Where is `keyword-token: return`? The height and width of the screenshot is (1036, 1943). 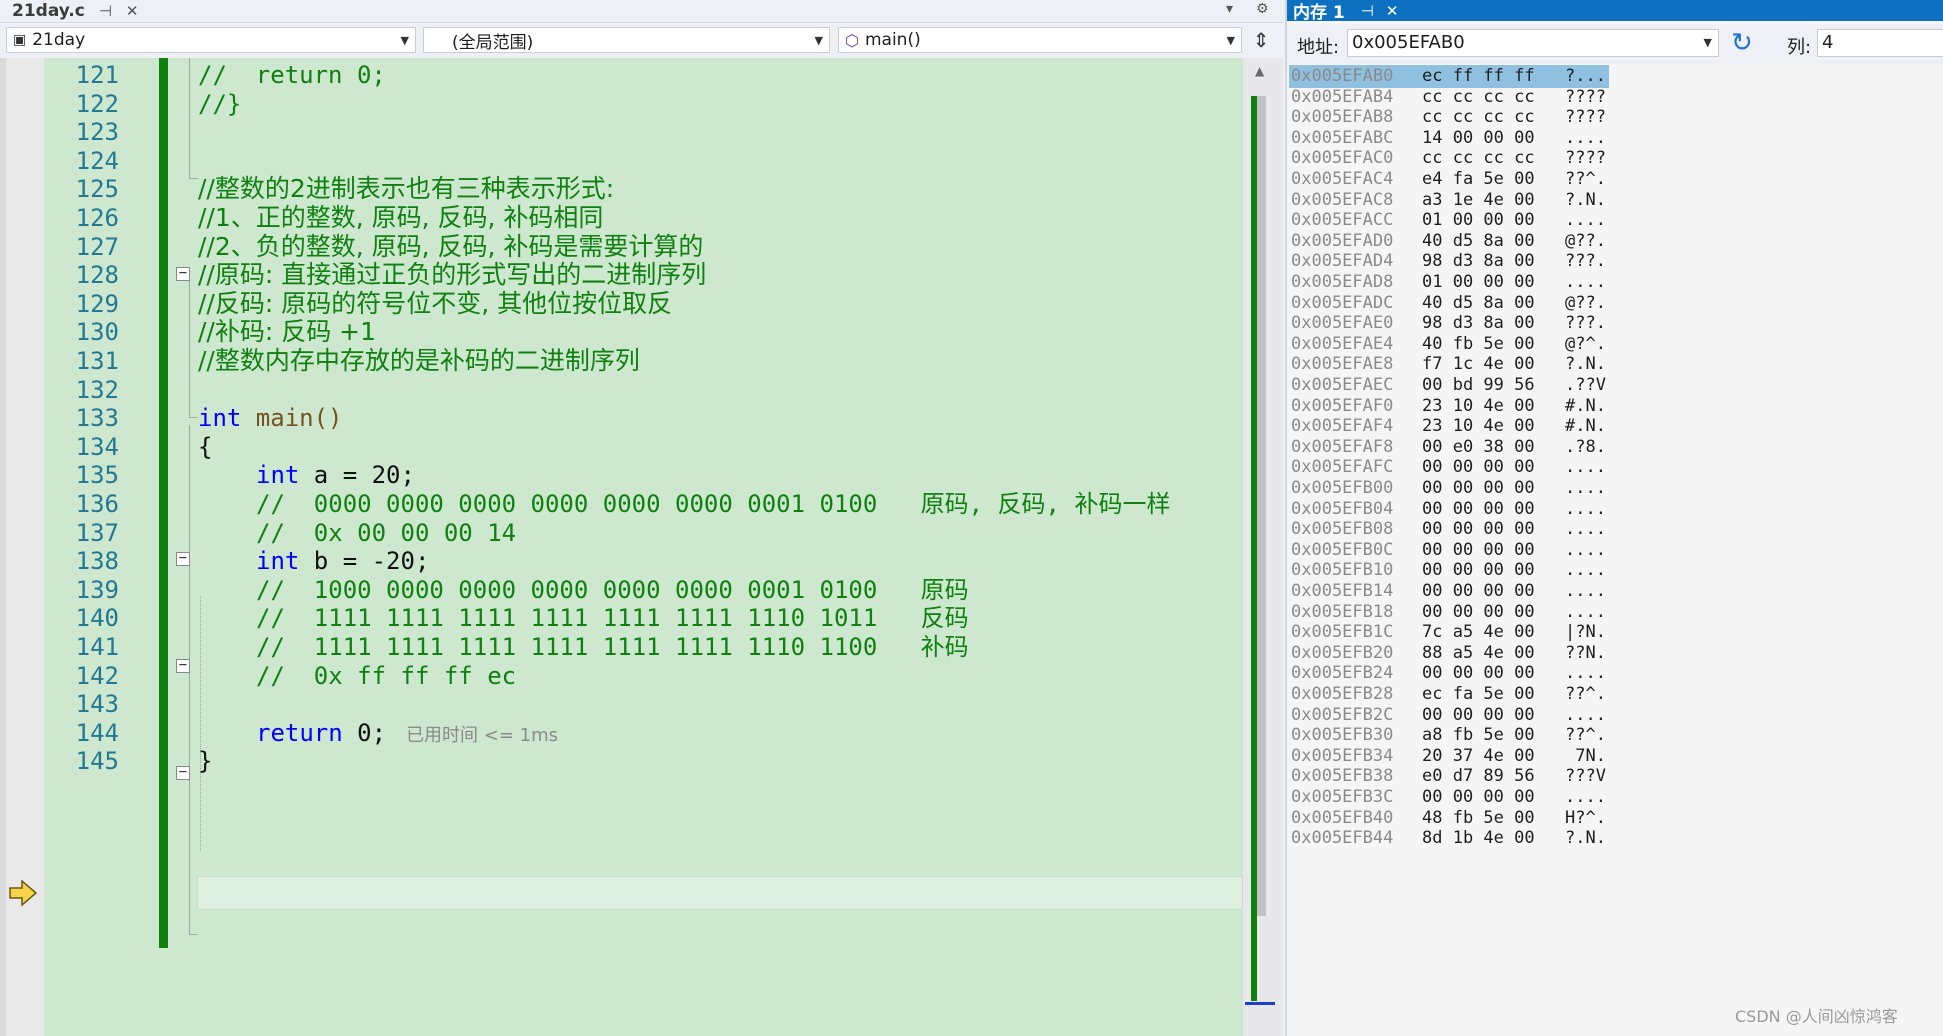
keyword-token: return is located at coordinates (299, 732).